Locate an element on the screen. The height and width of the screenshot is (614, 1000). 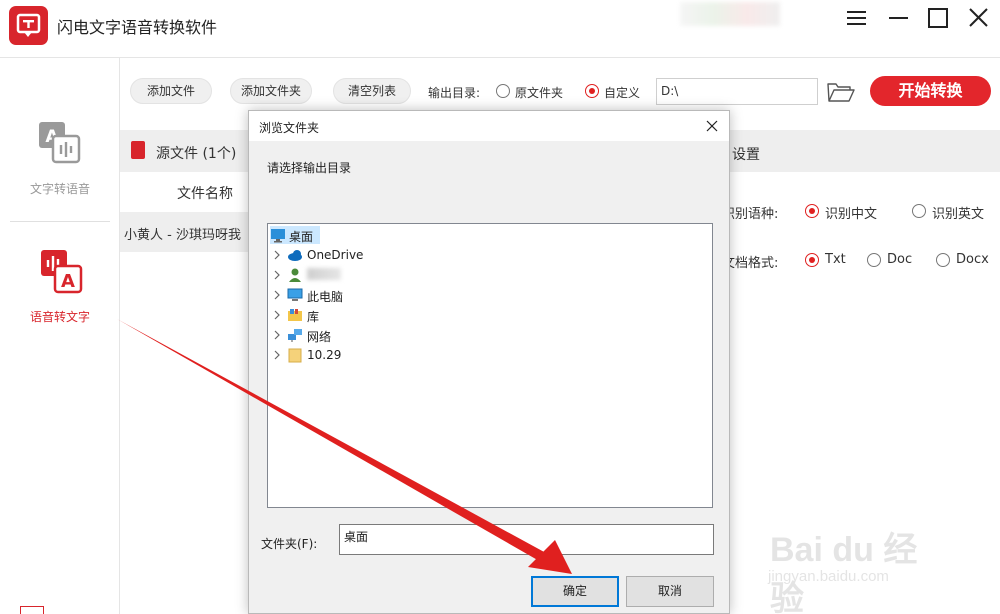
sidebar-item-label: 语音转文字 is located at coordinates (59, 317).